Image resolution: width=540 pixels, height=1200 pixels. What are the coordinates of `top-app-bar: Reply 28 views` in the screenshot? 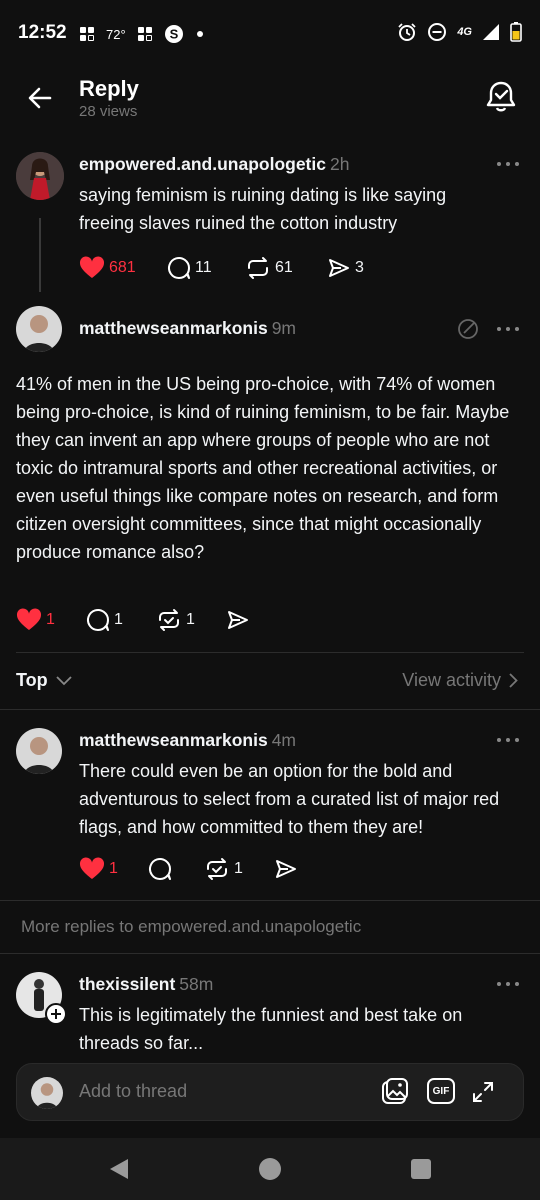 It's located at (270, 99).